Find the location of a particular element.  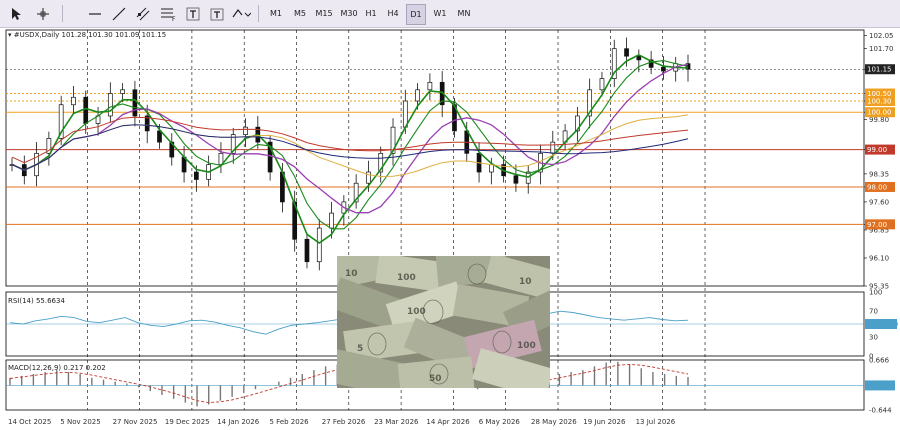

fibonacci-icon: F is located at coordinates (168, 13).